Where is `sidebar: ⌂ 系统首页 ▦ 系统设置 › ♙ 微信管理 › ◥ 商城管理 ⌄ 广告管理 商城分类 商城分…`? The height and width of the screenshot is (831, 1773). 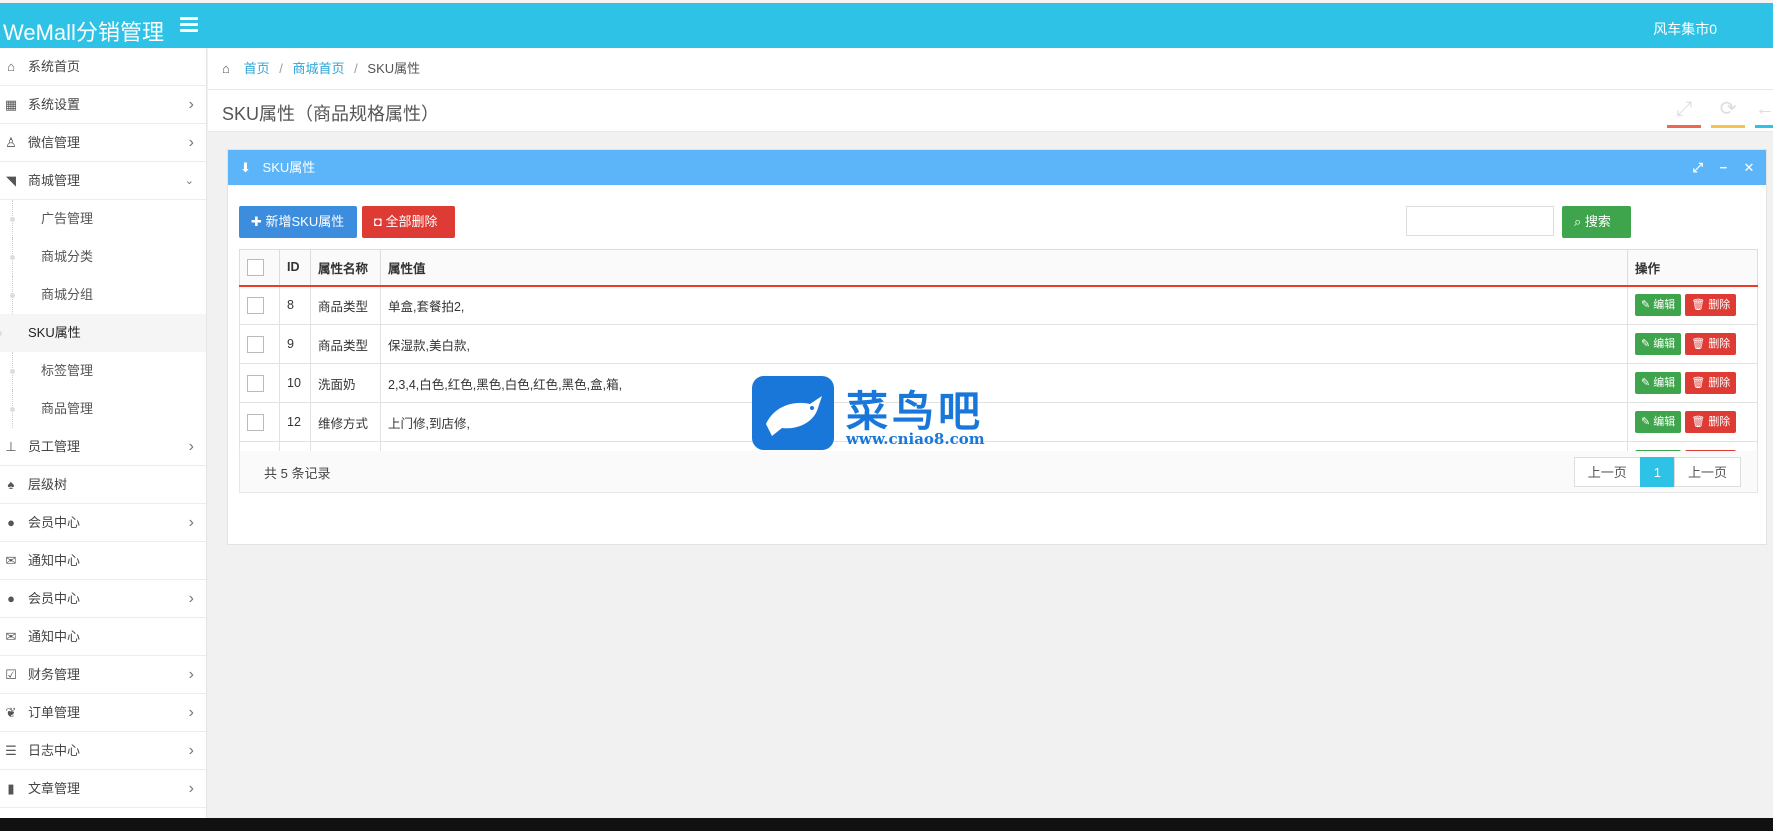 sidebar: ⌂ 系统首页 ▦ 系统设置 › ♙ 微信管理 › ◥ 商城管理 ⌄ 广告管理 商城分类 商城分… is located at coordinates (103, 433).